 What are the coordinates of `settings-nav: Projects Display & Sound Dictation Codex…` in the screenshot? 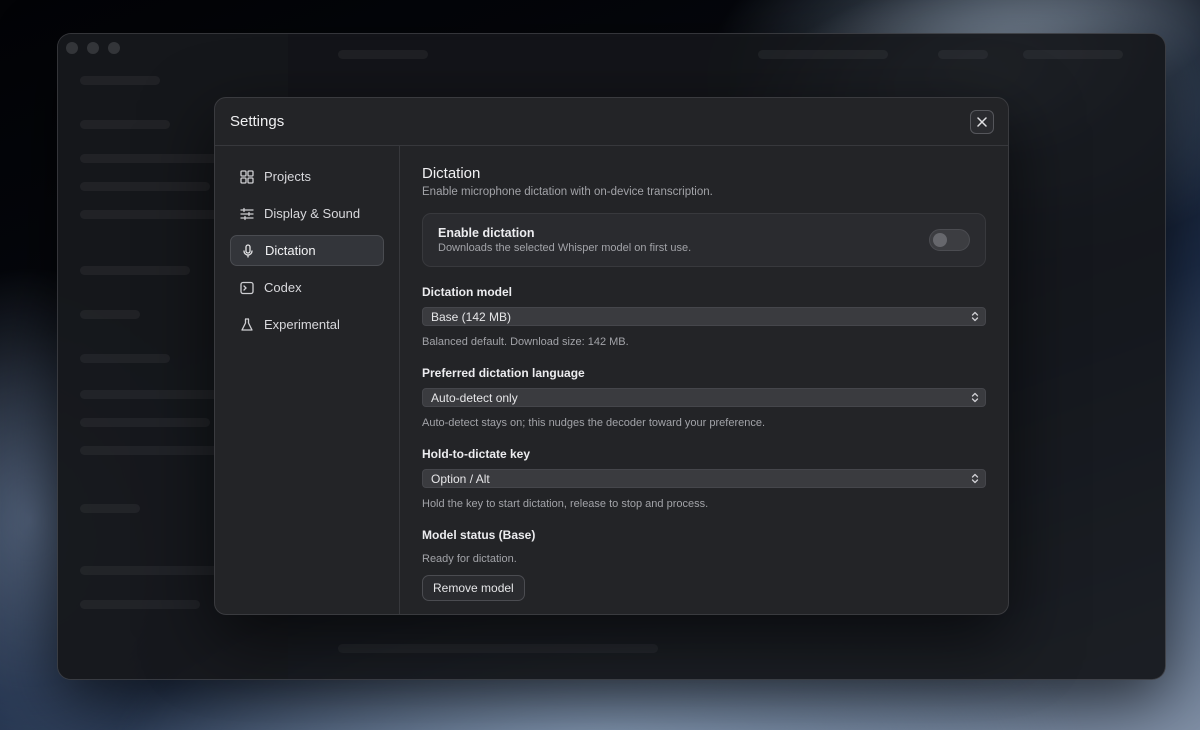 It's located at (307, 380).